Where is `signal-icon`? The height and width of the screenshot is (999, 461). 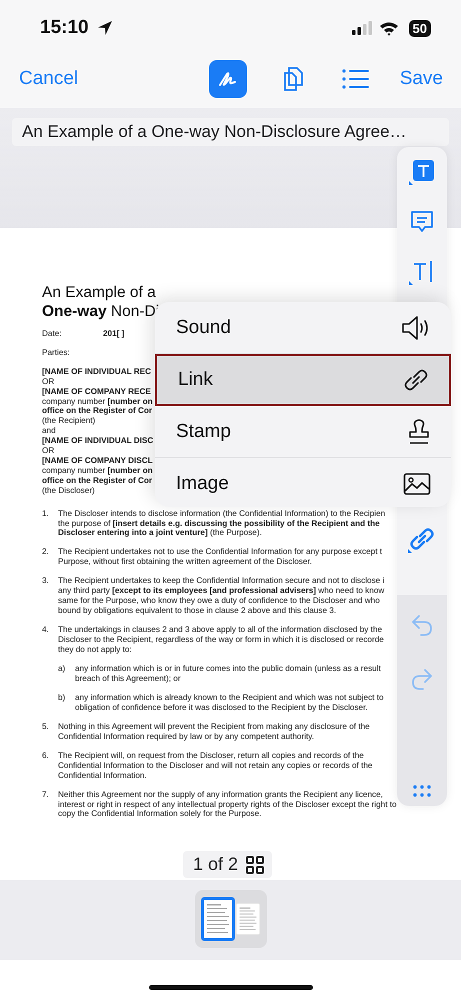 signal-icon is located at coordinates (361, 28).